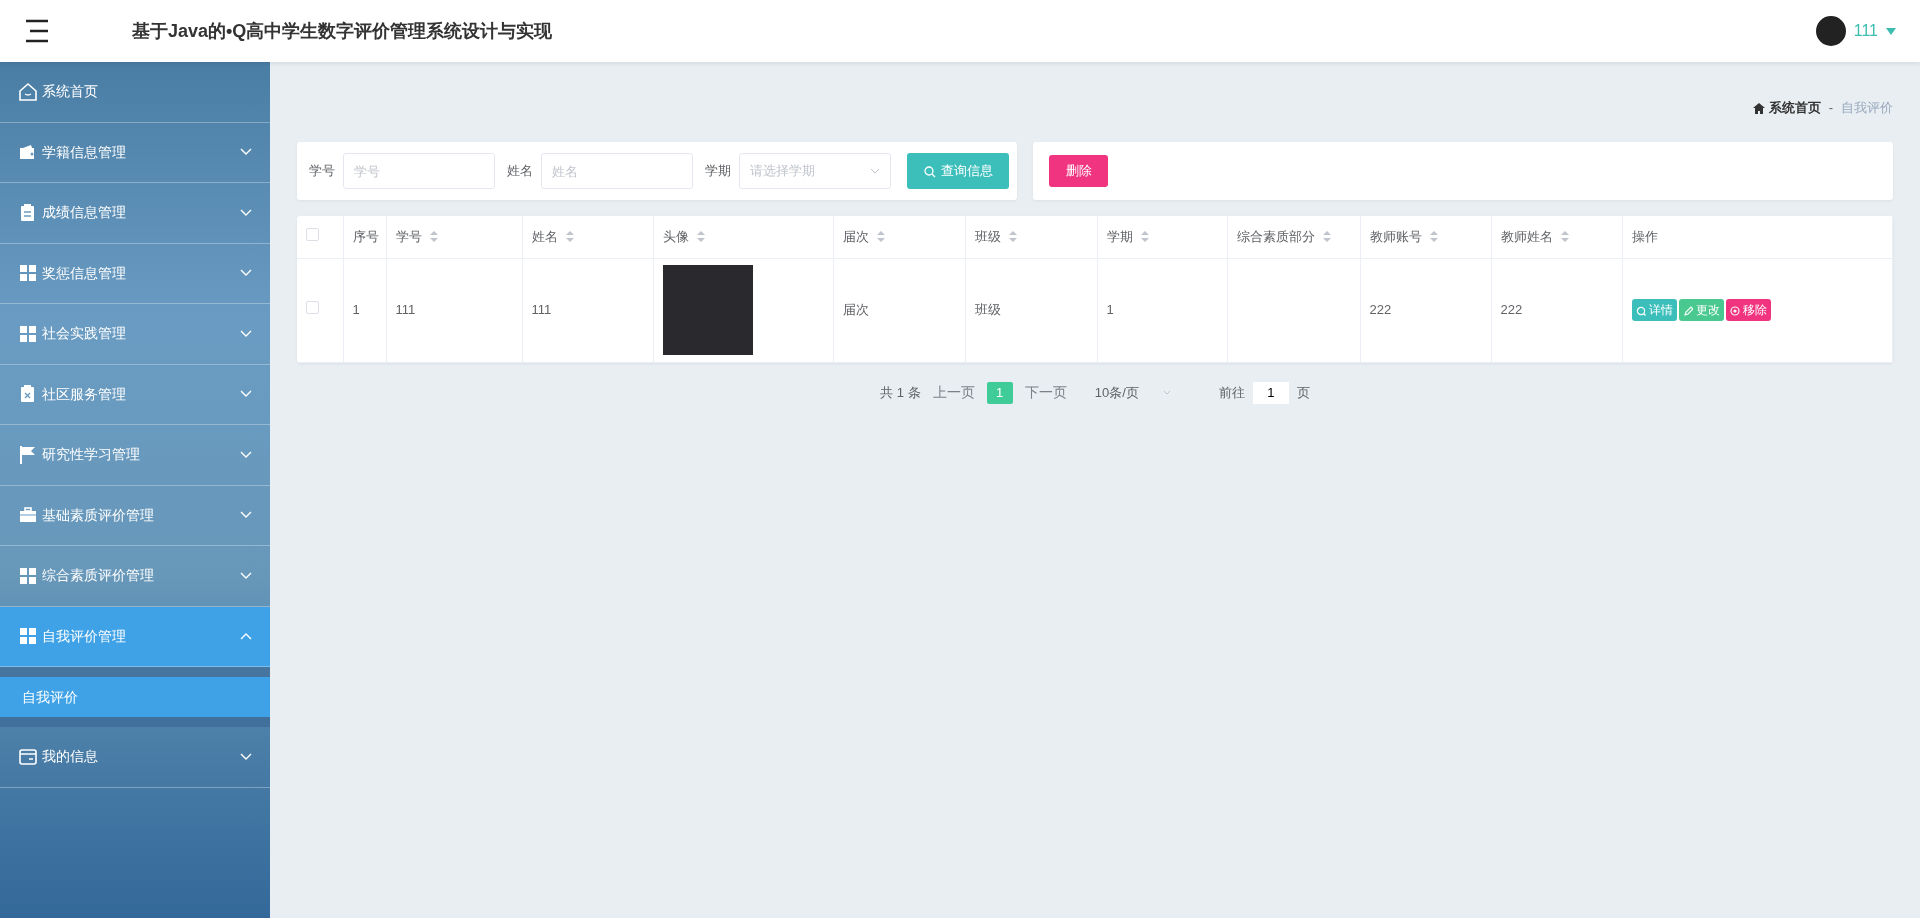 The height and width of the screenshot is (918, 1920). I want to click on field-label: 学期, so click(718, 171).